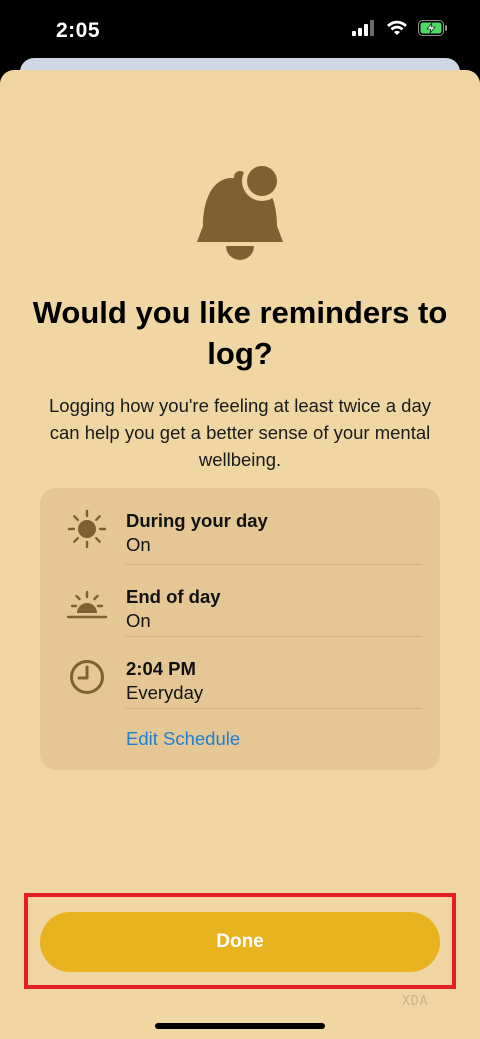  What do you see at coordinates (240, 1026) in the screenshot?
I see `home-indicator` at bounding box center [240, 1026].